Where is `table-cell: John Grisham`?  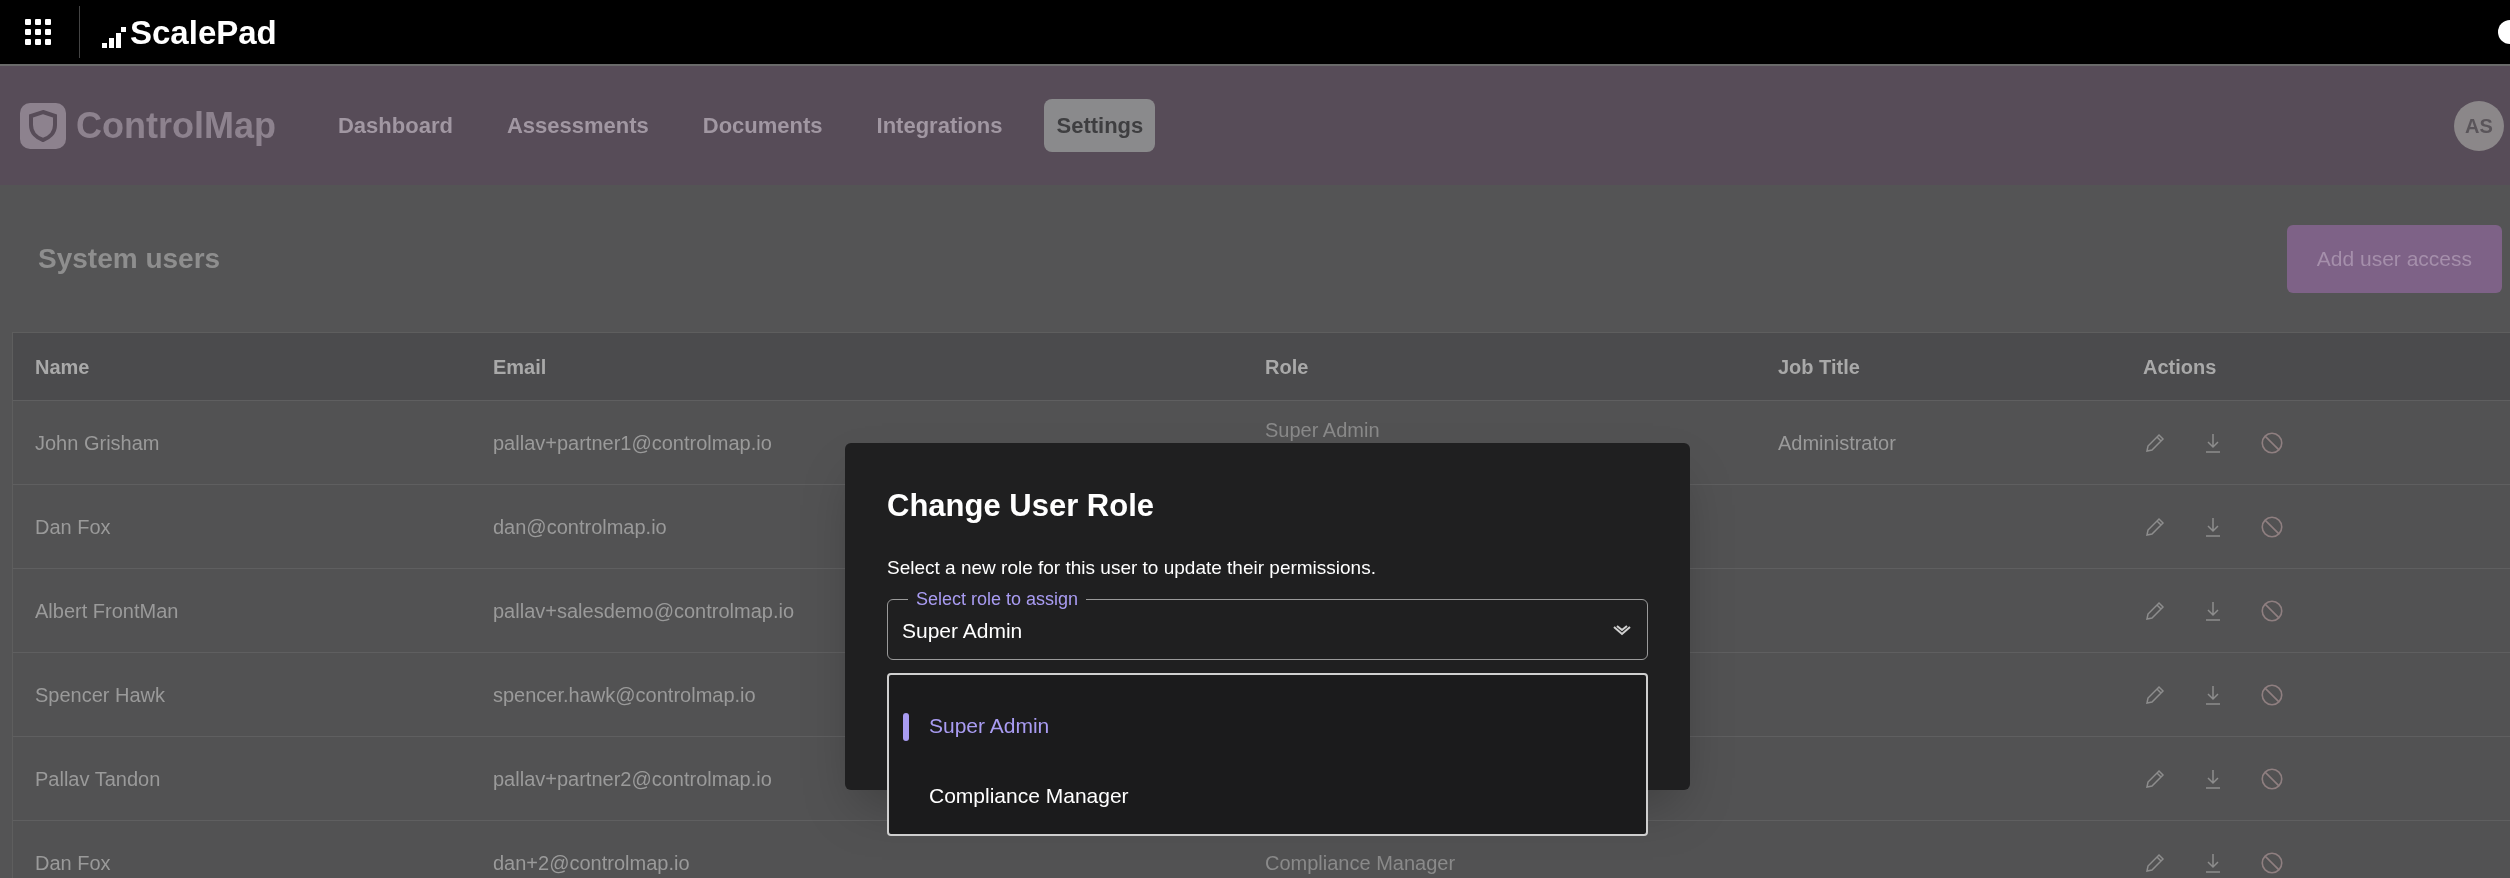
table-cell: John Grisham is located at coordinates (97, 442).